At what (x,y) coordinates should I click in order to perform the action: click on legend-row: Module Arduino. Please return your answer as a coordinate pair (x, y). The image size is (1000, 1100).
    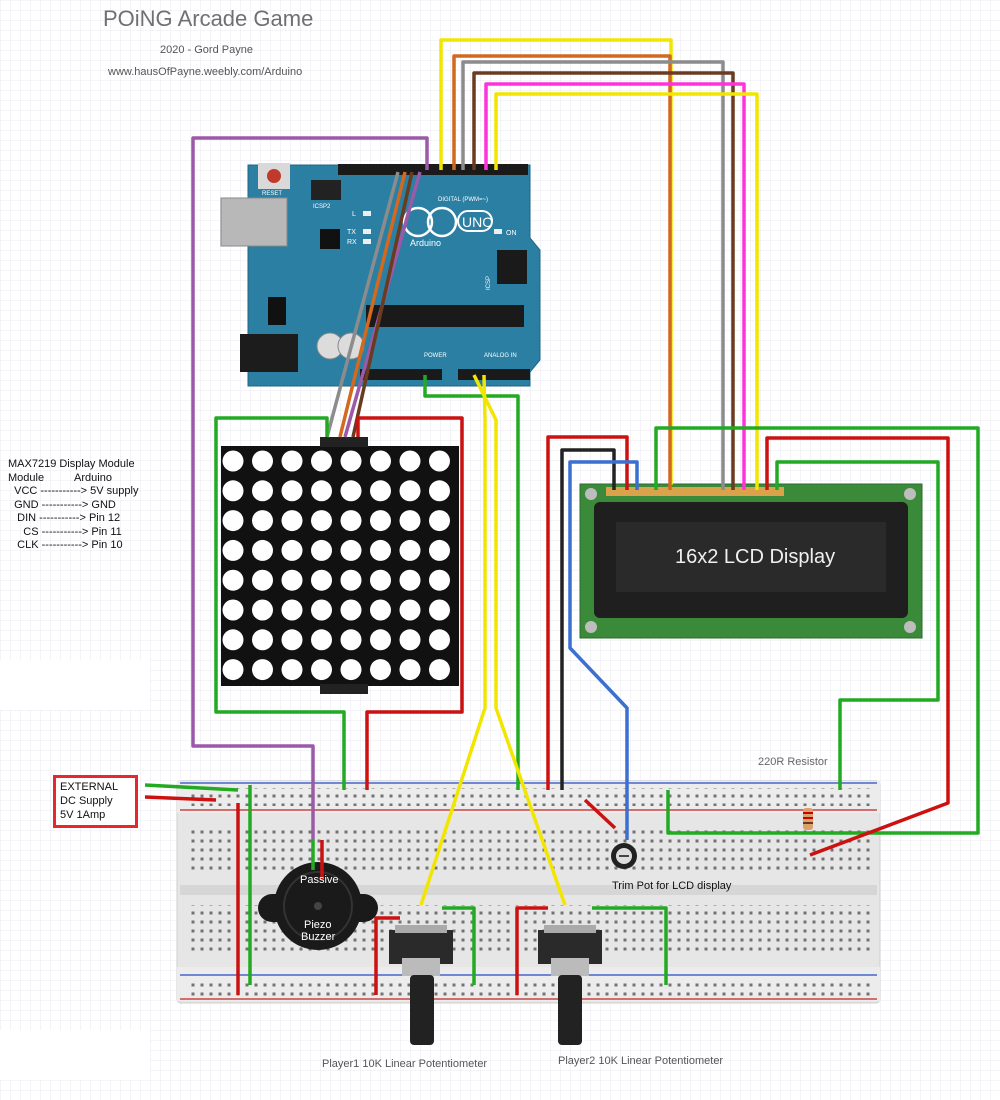
    Looking at the image, I should click on (60, 477).